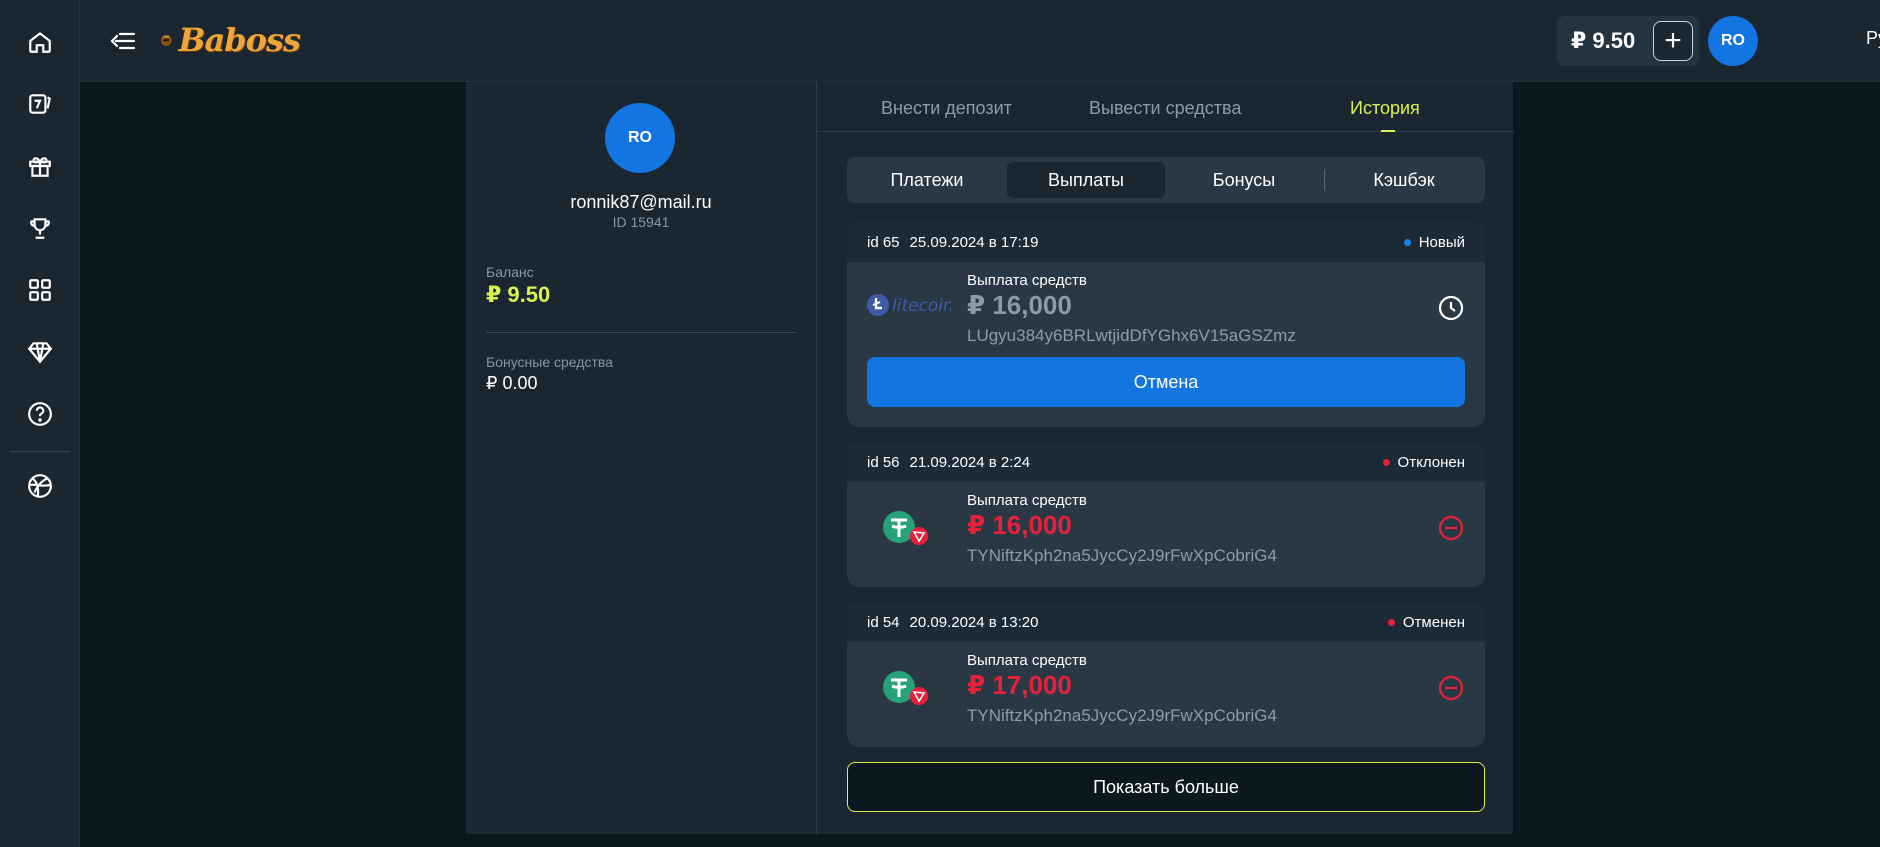 The height and width of the screenshot is (847, 1880). Describe the element at coordinates (40, 42) in the screenshot. I see `home-icon` at that location.